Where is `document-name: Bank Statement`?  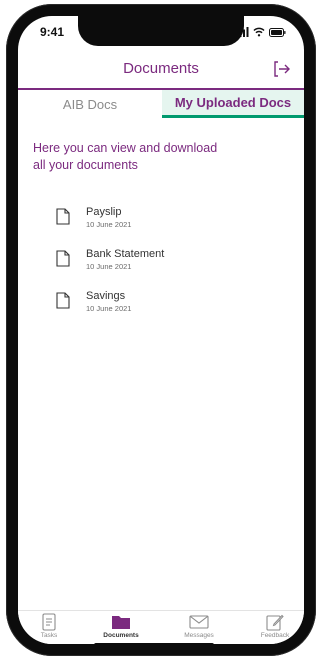
document-name: Bank Statement is located at coordinates (125, 254).